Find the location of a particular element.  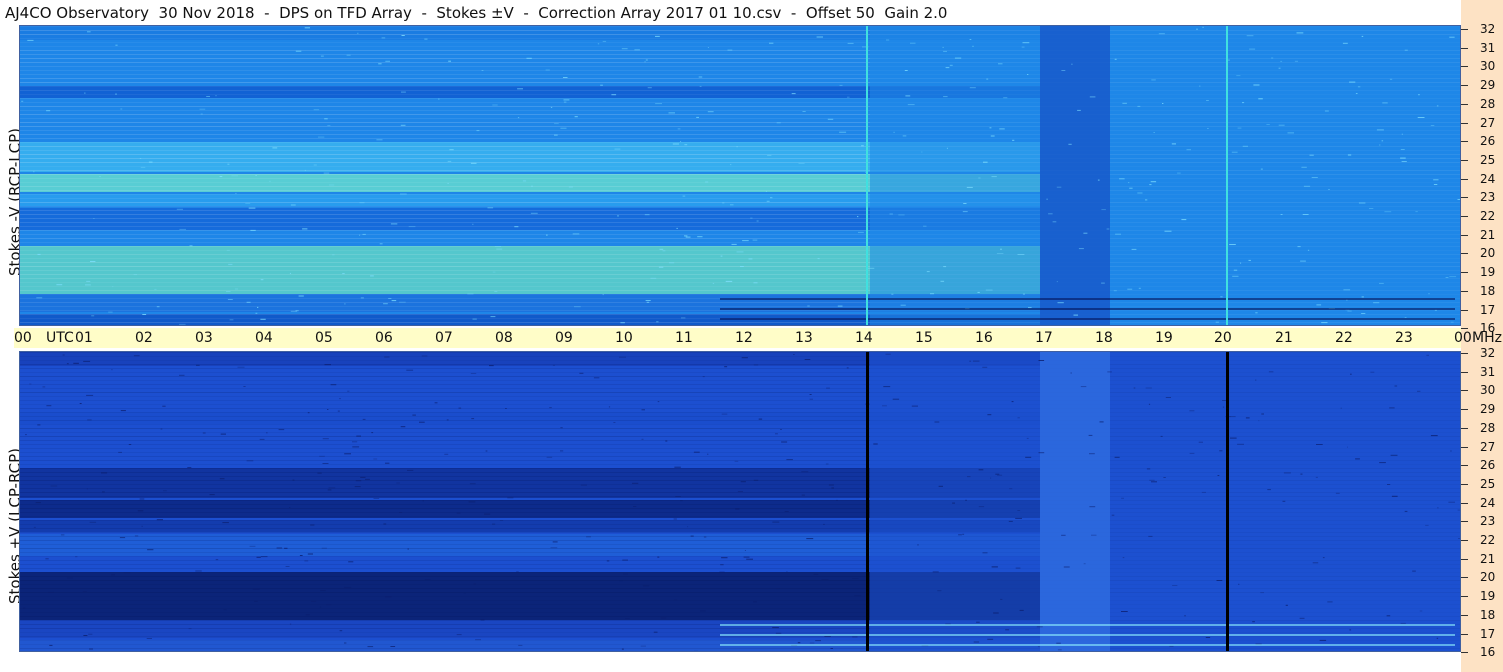

time-tick-label: 07 is located at coordinates (444, 338).